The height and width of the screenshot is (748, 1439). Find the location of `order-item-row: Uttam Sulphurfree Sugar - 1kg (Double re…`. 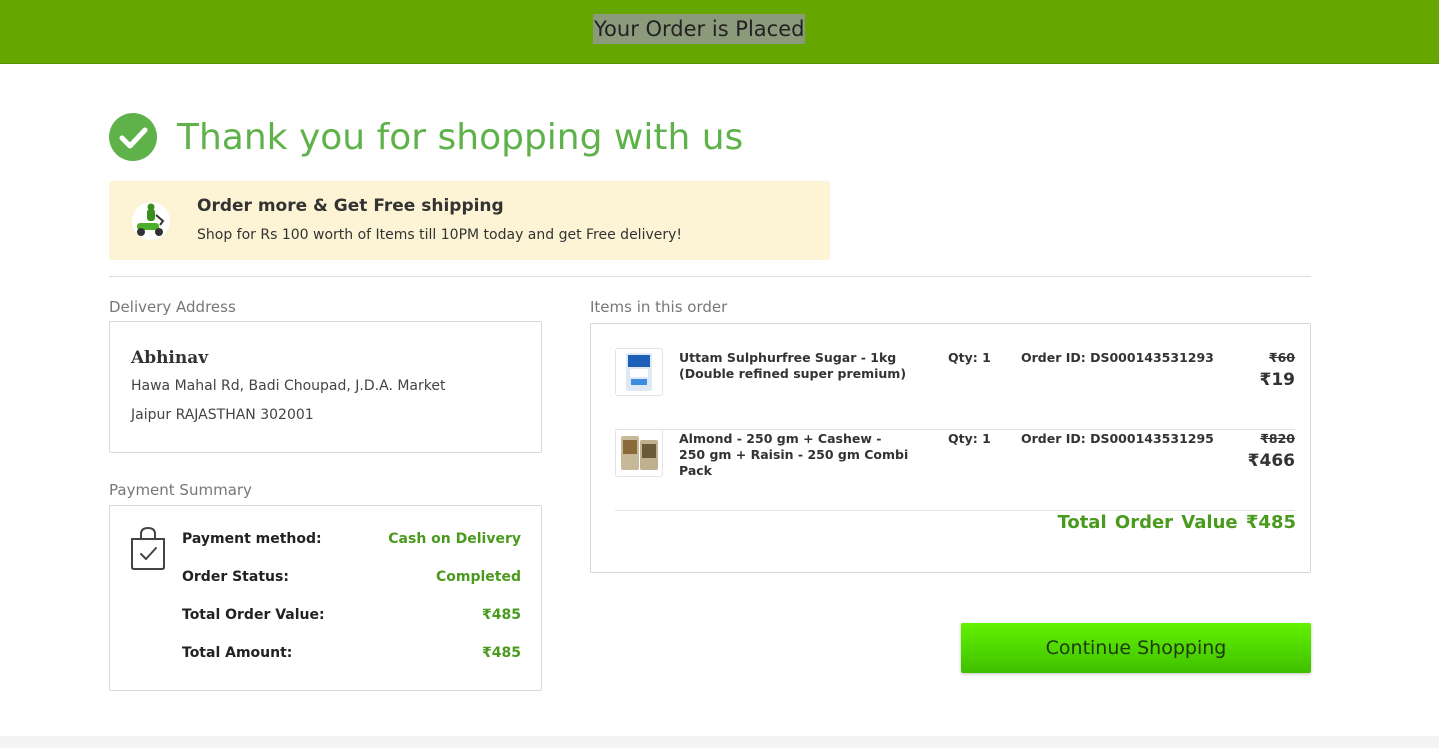

order-item-row: Uttam Sulphurfree Sugar - 1kg (Double re… is located at coordinates (955, 389).